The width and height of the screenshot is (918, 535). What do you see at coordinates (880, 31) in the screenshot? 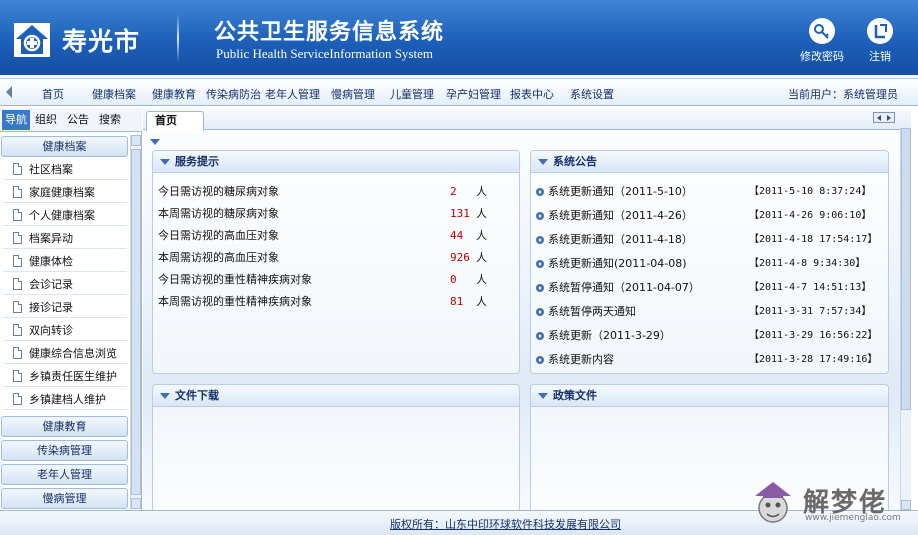
I see `logout-icon` at bounding box center [880, 31].